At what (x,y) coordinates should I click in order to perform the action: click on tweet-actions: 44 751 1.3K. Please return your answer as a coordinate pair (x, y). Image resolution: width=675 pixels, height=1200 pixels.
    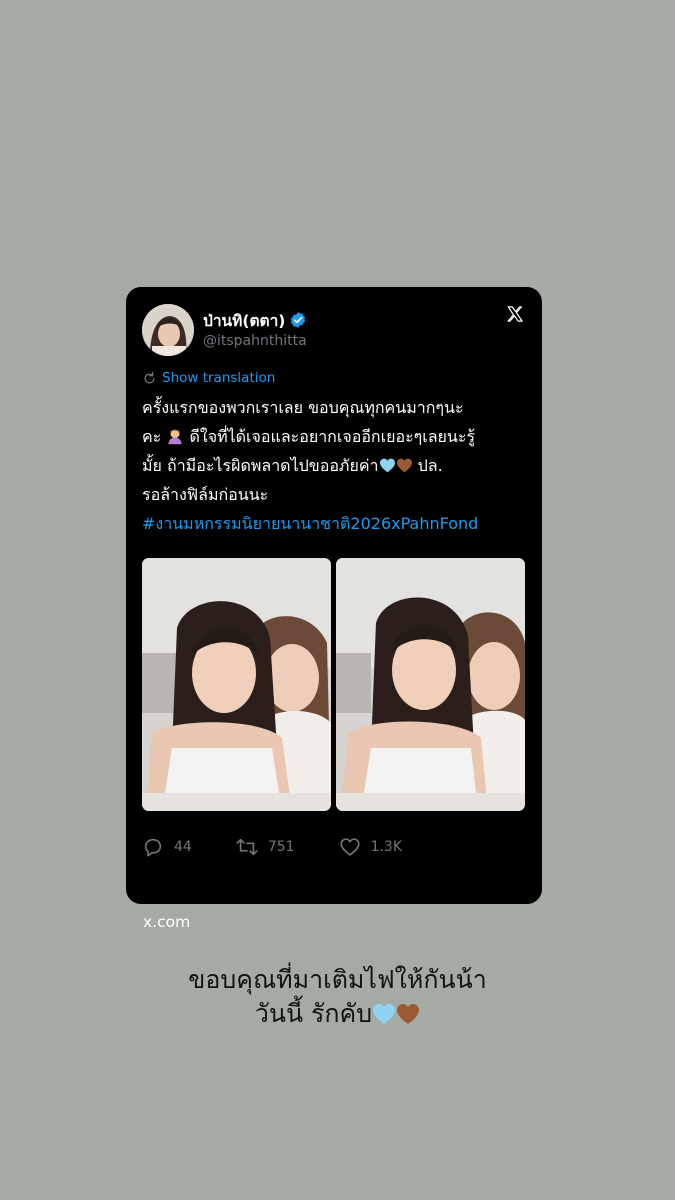
    Looking at the image, I should click on (294, 847).